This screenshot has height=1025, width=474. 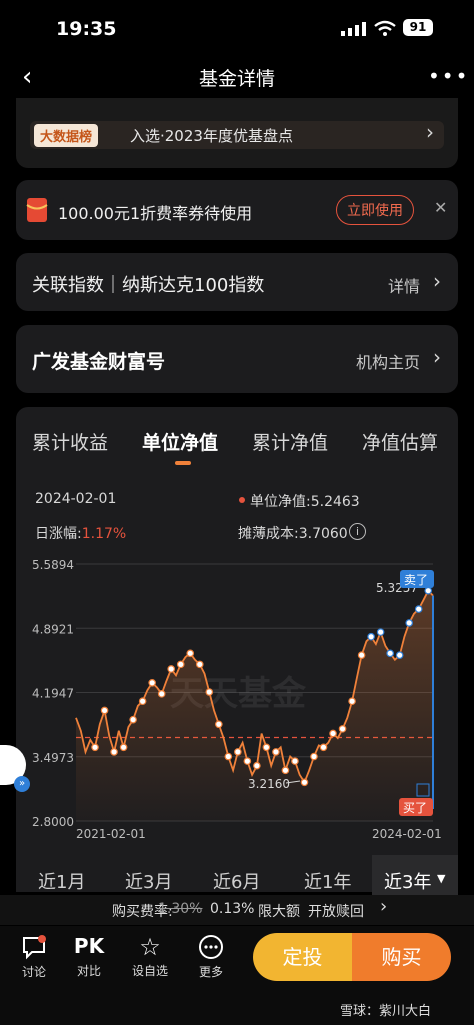 What do you see at coordinates (183, 463) in the screenshot?
I see `active-tab-indicator` at bounding box center [183, 463].